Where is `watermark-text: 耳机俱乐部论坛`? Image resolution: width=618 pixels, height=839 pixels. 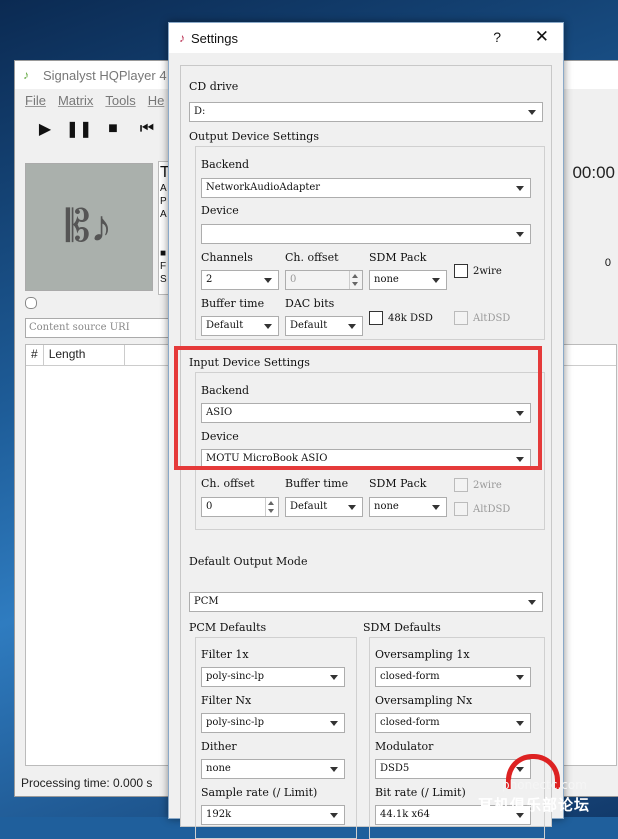 watermark-text: 耳机俱乐部论坛 is located at coordinates (534, 805).